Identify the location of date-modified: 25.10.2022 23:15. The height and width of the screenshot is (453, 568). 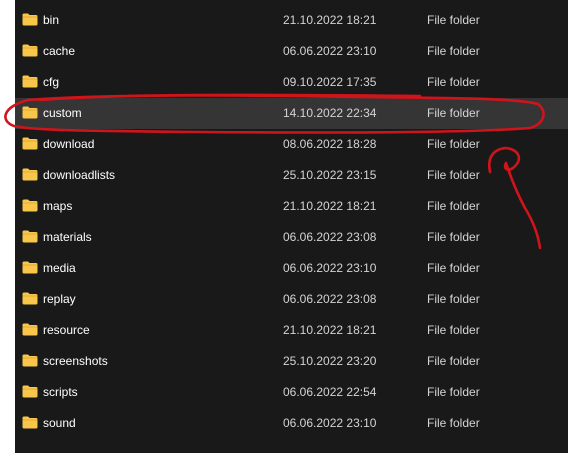
(330, 175).